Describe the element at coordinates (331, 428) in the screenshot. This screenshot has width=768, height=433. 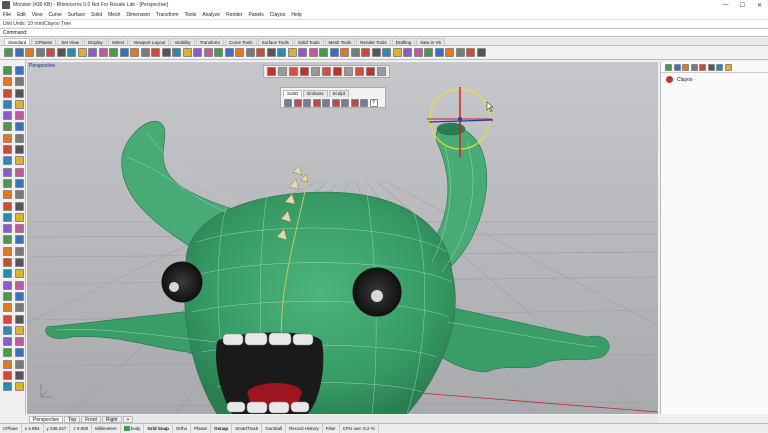
I see `toggle-filter: Filter` at that location.